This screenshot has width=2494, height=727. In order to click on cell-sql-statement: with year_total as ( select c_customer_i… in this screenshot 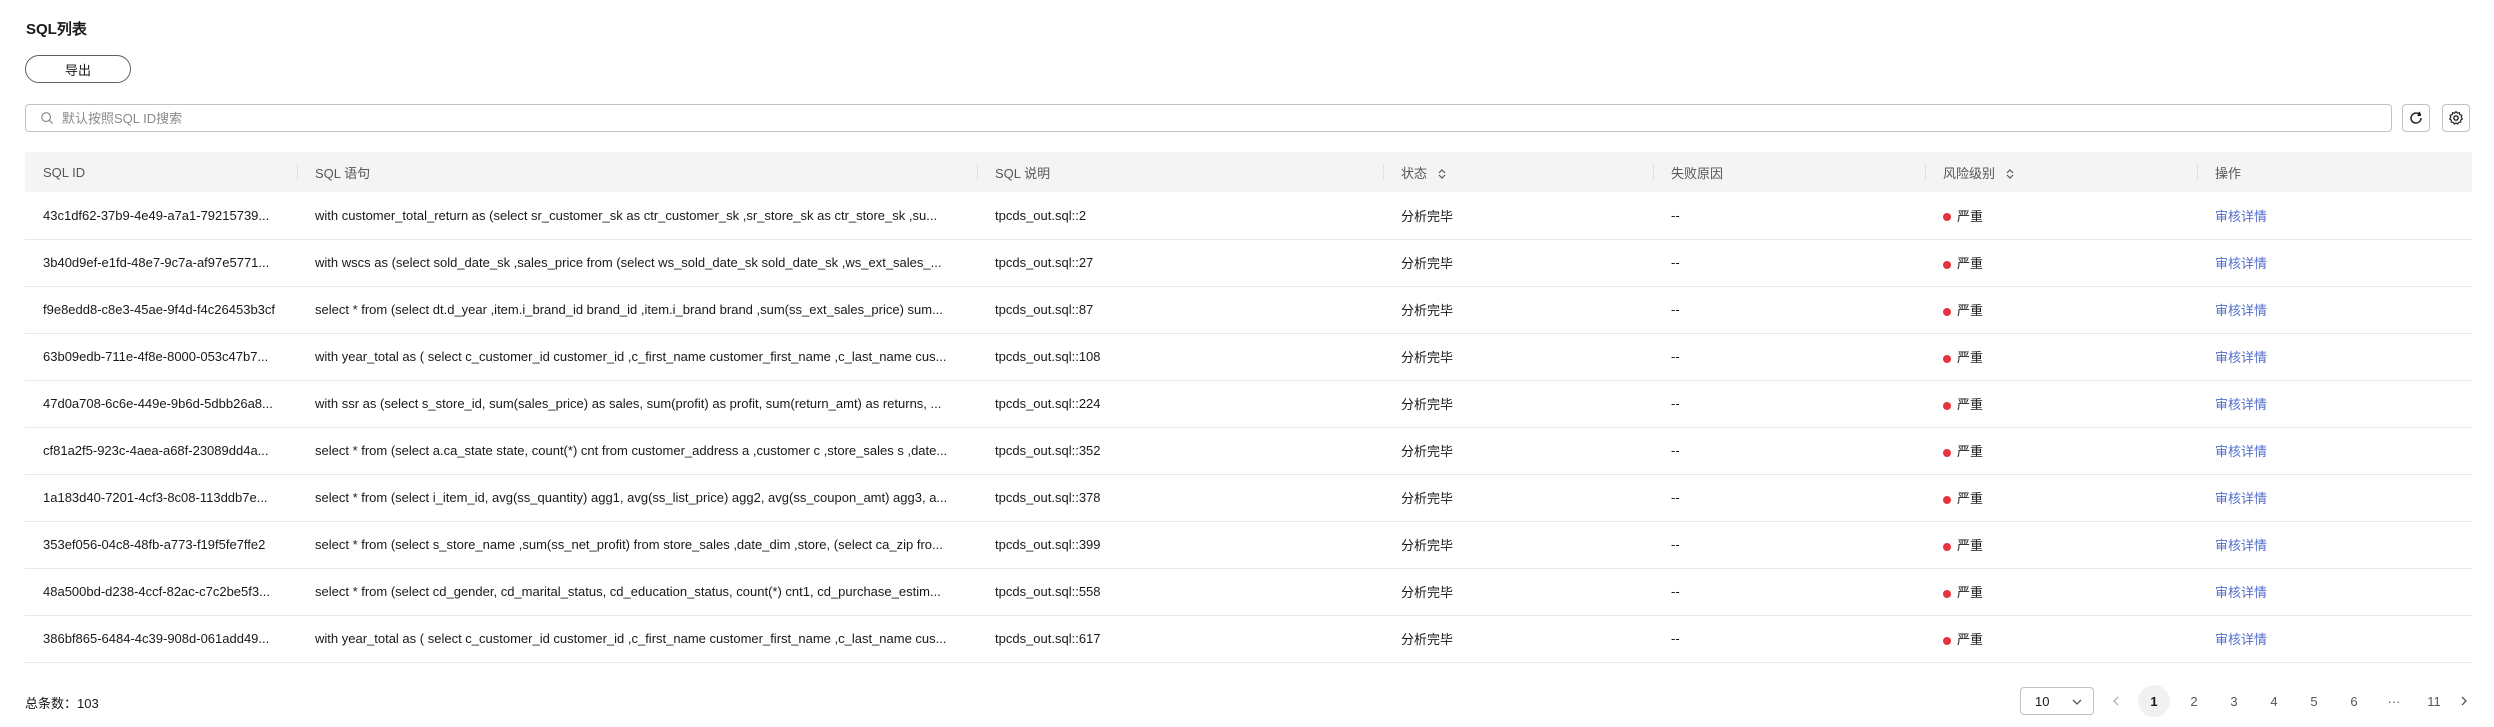, I will do `click(637, 357)`.